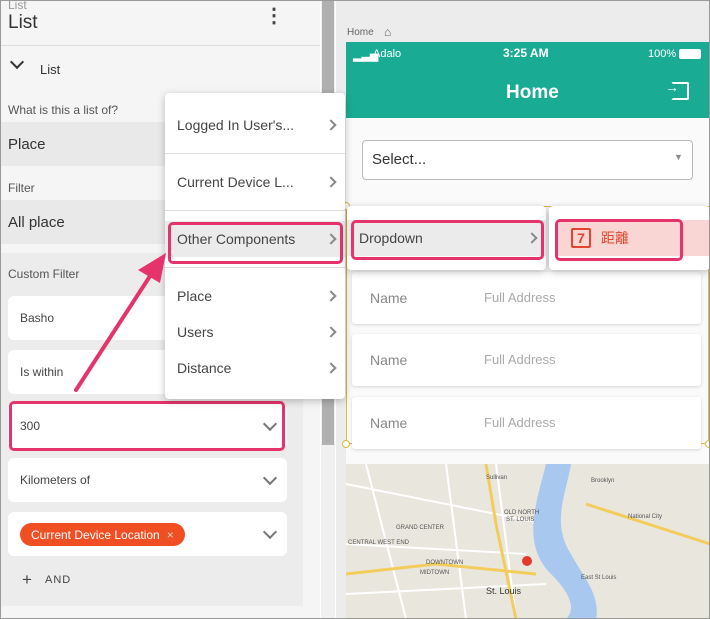  Describe the element at coordinates (677, 89) in the screenshot. I see `logout-icon: →` at that location.